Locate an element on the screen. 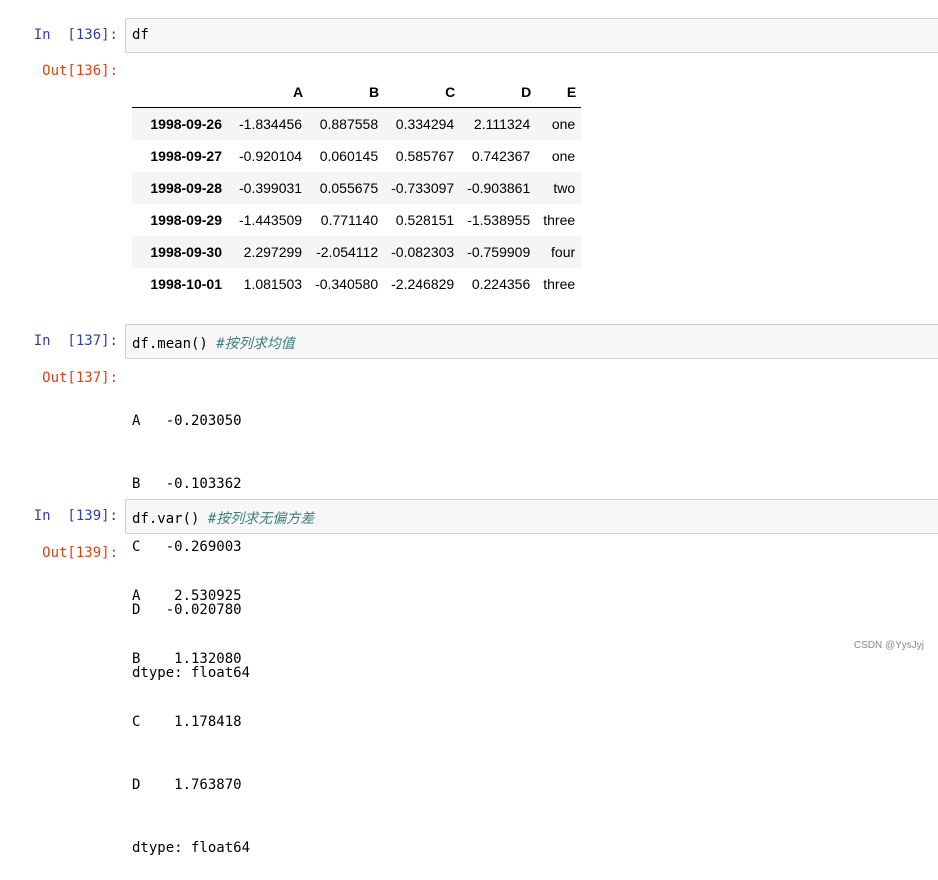 Image resolution: width=938 pixels, height=880 pixels. code-text: df.mean() #按列求均值 is located at coordinates (213, 343).